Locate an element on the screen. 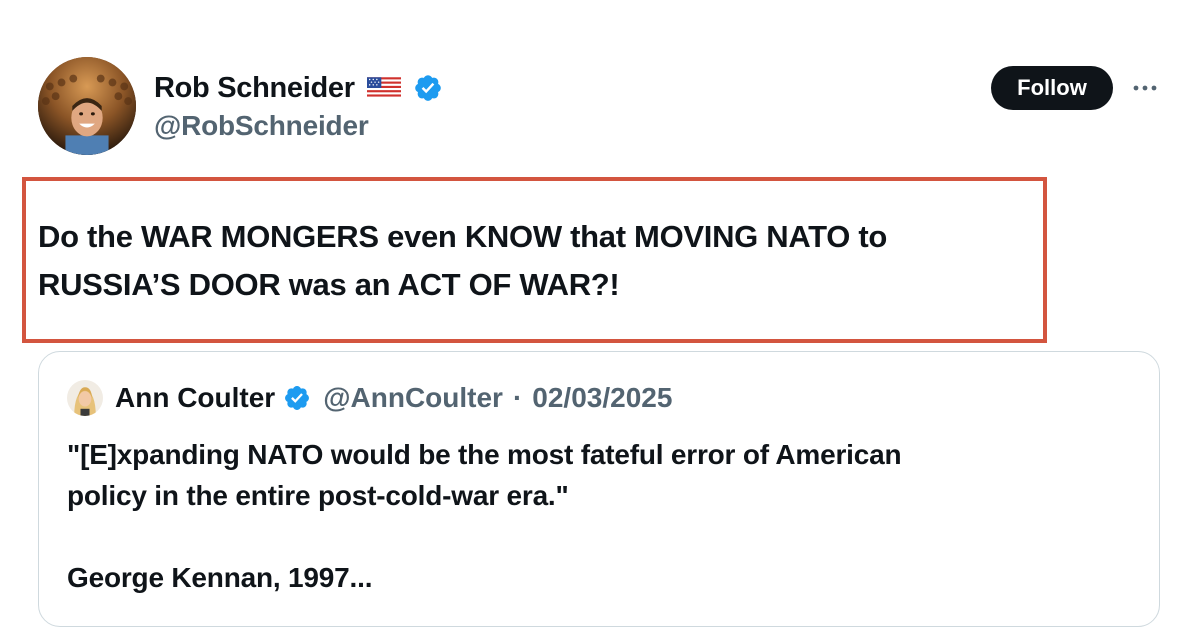 This screenshot has height=636, width=1200. us-flag-icon is located at coordinates (383, 88).